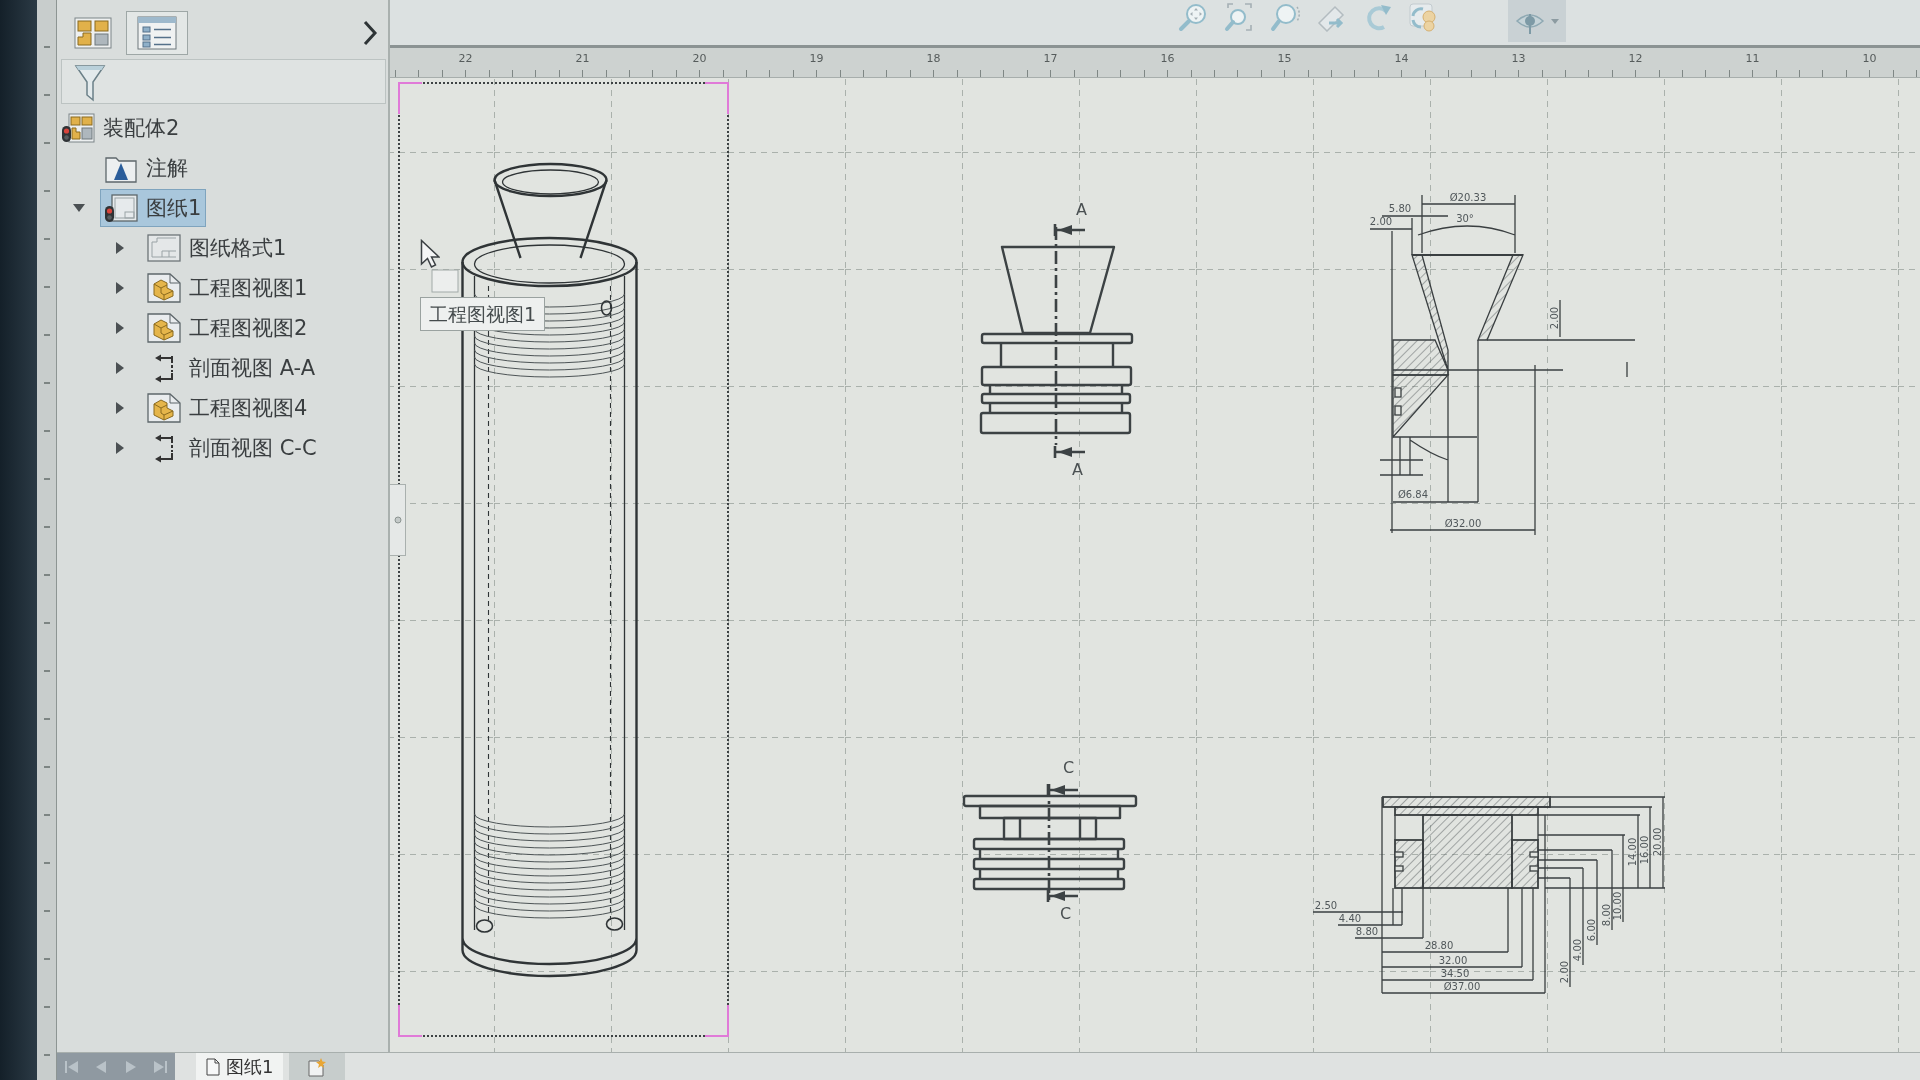  What do you see at coordinates (1326, 905) in the screenshot?
I see `dimension-text: 2.50` at bounding box center [1326, 905].